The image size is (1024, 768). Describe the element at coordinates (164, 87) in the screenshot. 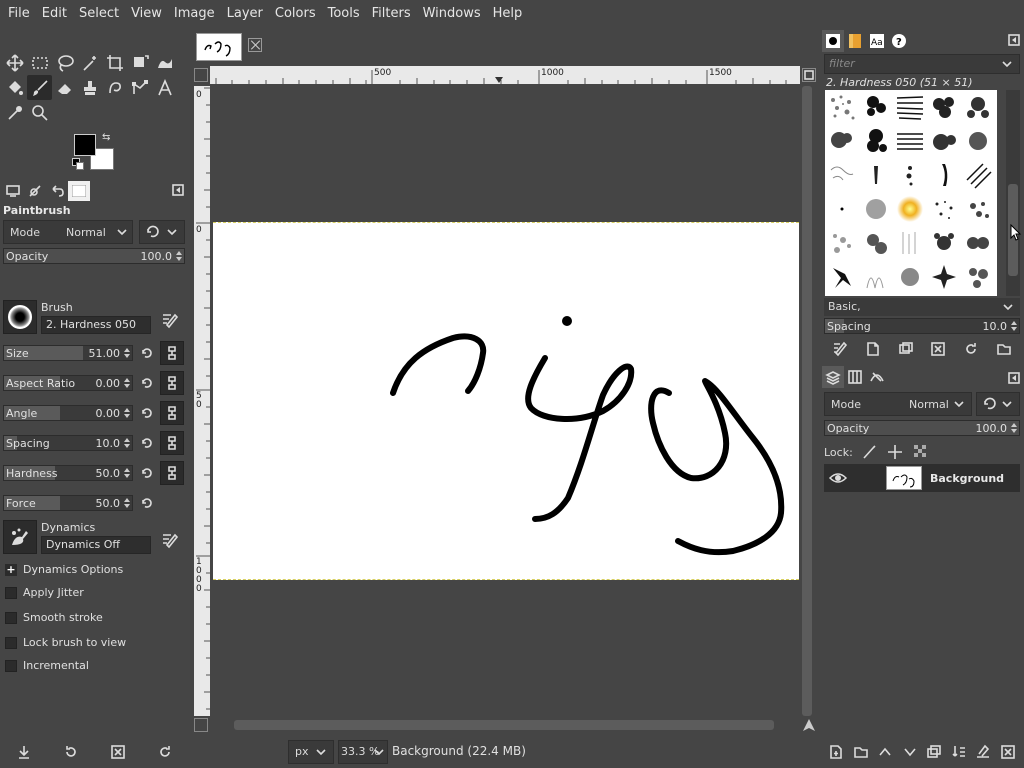

I see `text-icon` at that location.